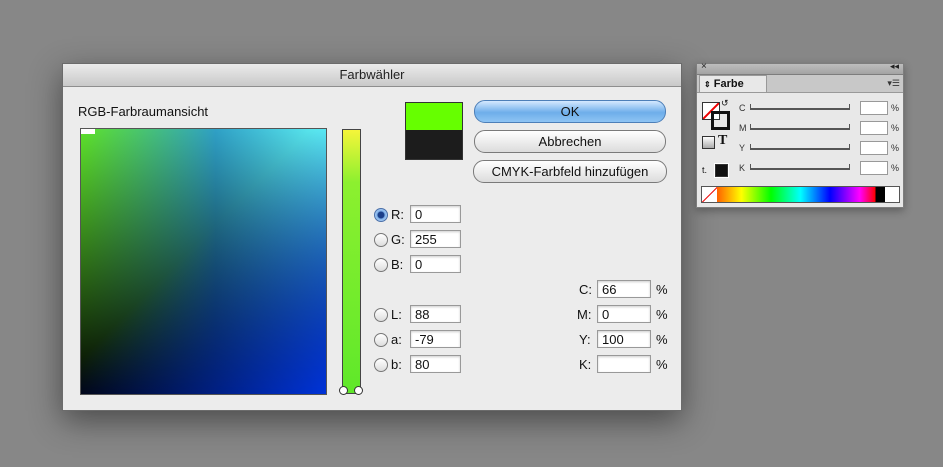 The height and width of the screenshot is (467, 943). What do you see at coordinates (742, 148) in the screenshot?
I see `panel-label-y: Y` at bounding box center [742, 148].